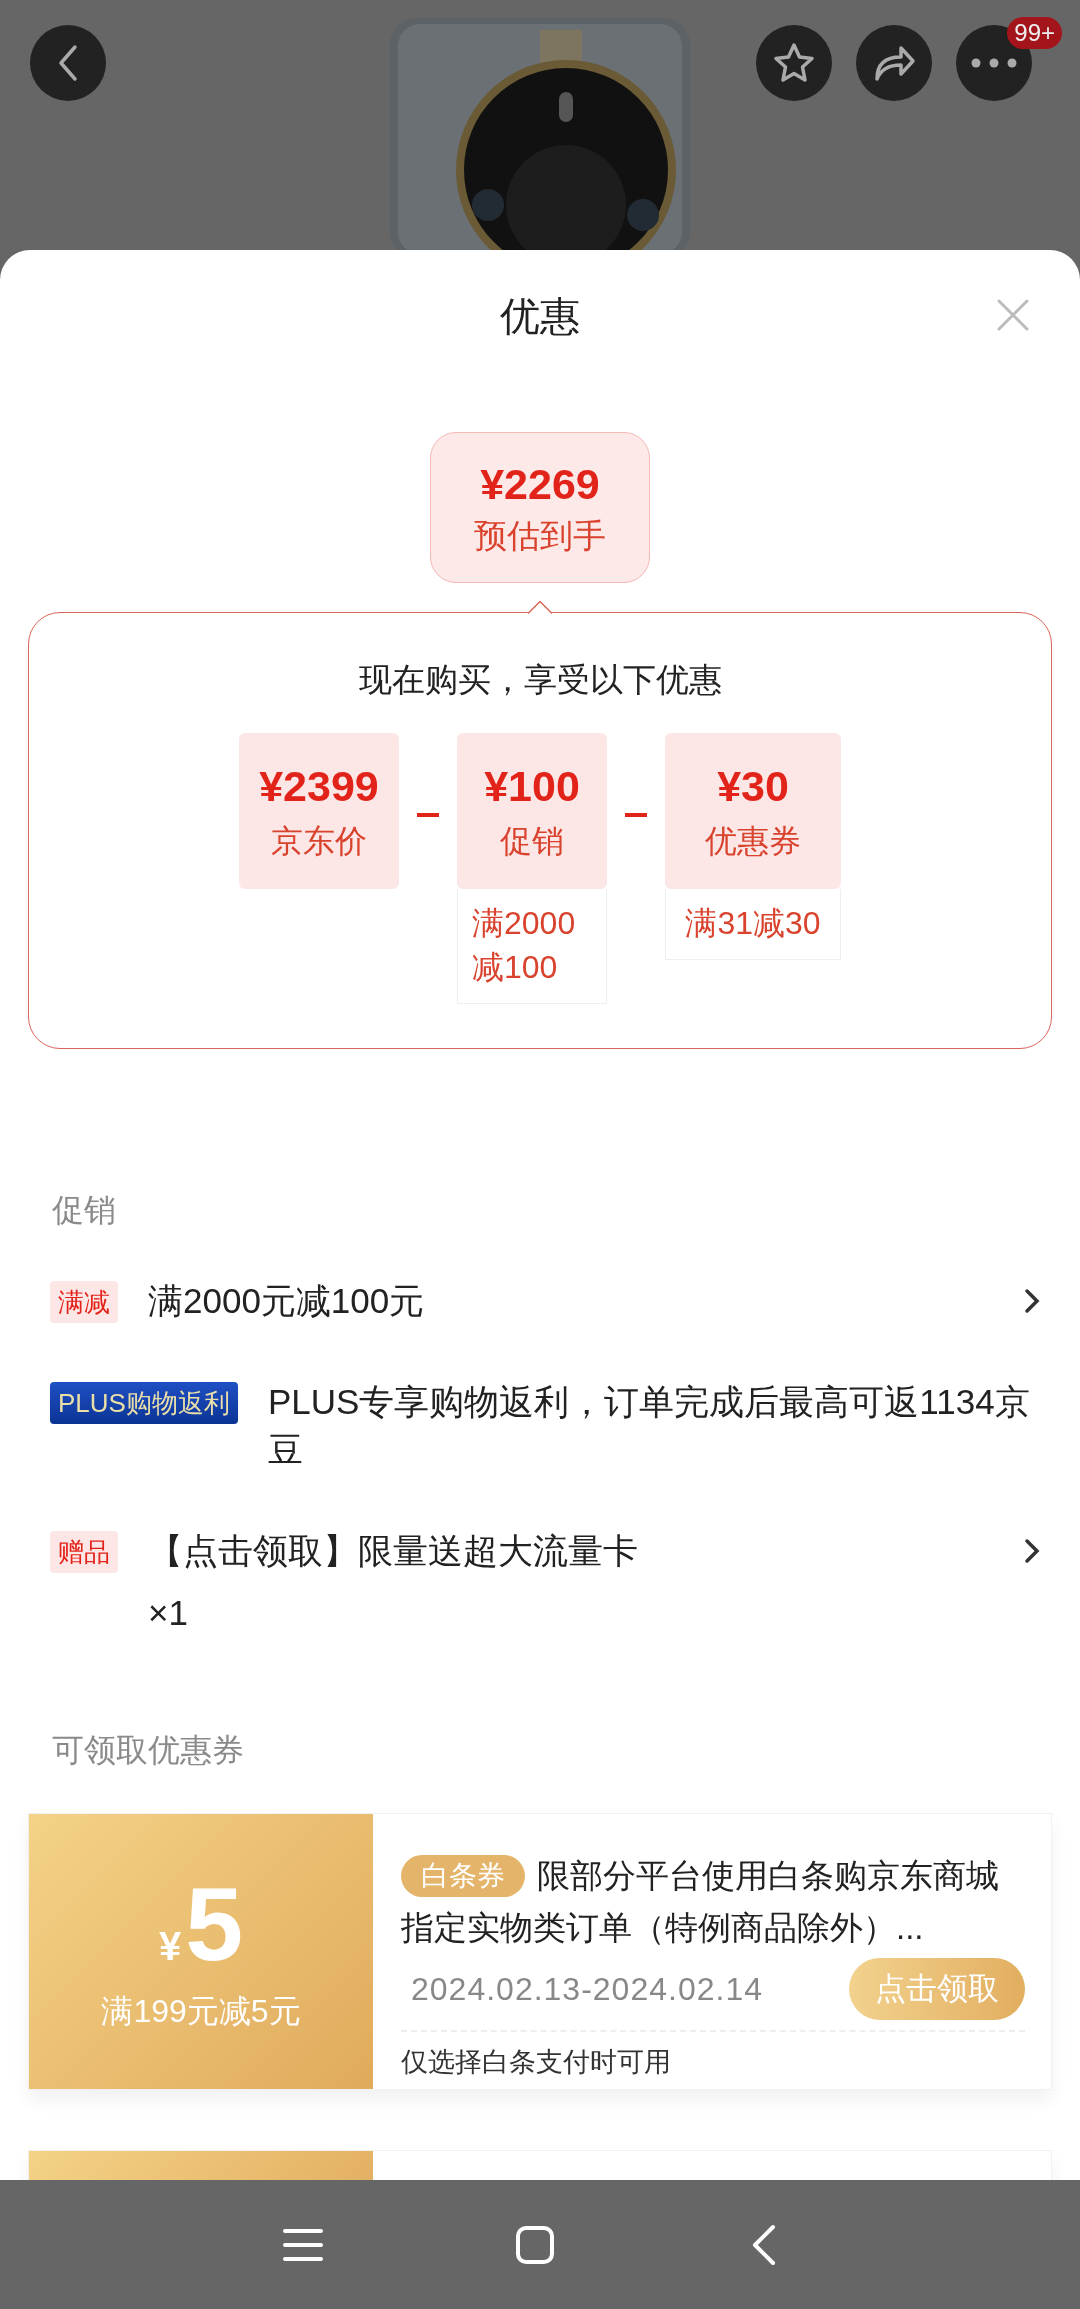  I want to click on price-label: 京东价, so click(319, 841).